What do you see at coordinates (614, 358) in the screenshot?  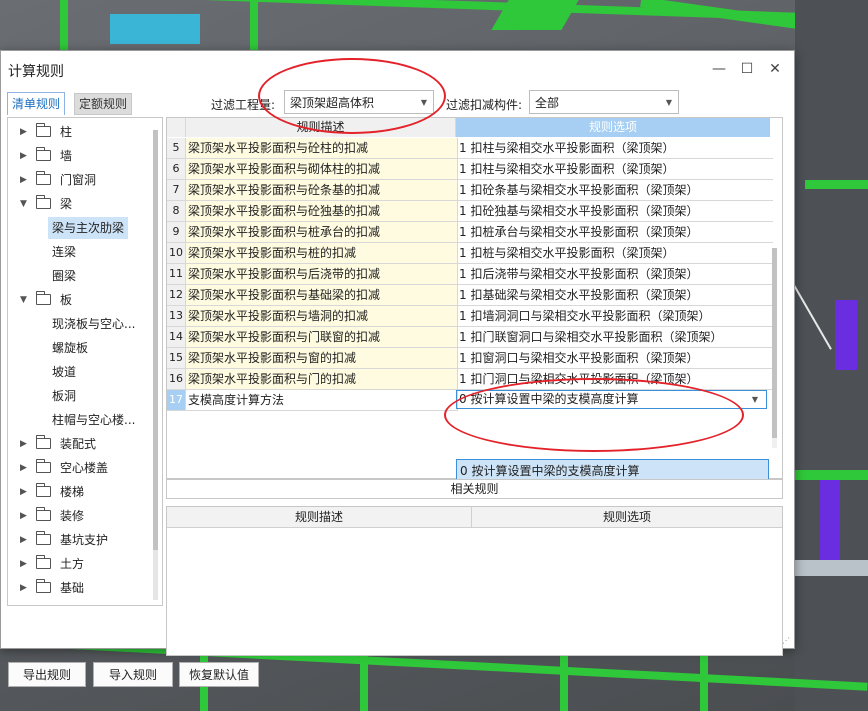 I see `row-option: 1 扣窗洞口与梁相交水平投影面积（梁顶架）` at bounding box center [614, 358].